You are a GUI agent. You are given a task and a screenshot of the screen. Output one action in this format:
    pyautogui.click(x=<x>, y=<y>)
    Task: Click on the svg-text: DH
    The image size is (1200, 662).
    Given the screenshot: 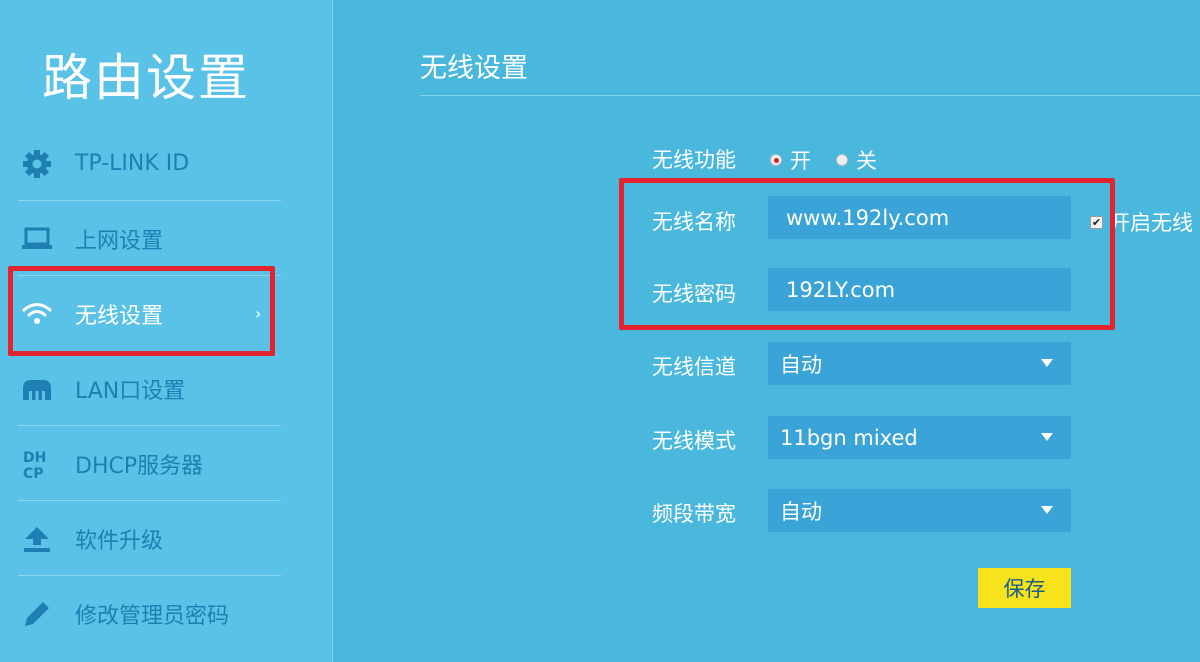 What is the action you would take?
    pyautogui.click(x=34, y=458)
    